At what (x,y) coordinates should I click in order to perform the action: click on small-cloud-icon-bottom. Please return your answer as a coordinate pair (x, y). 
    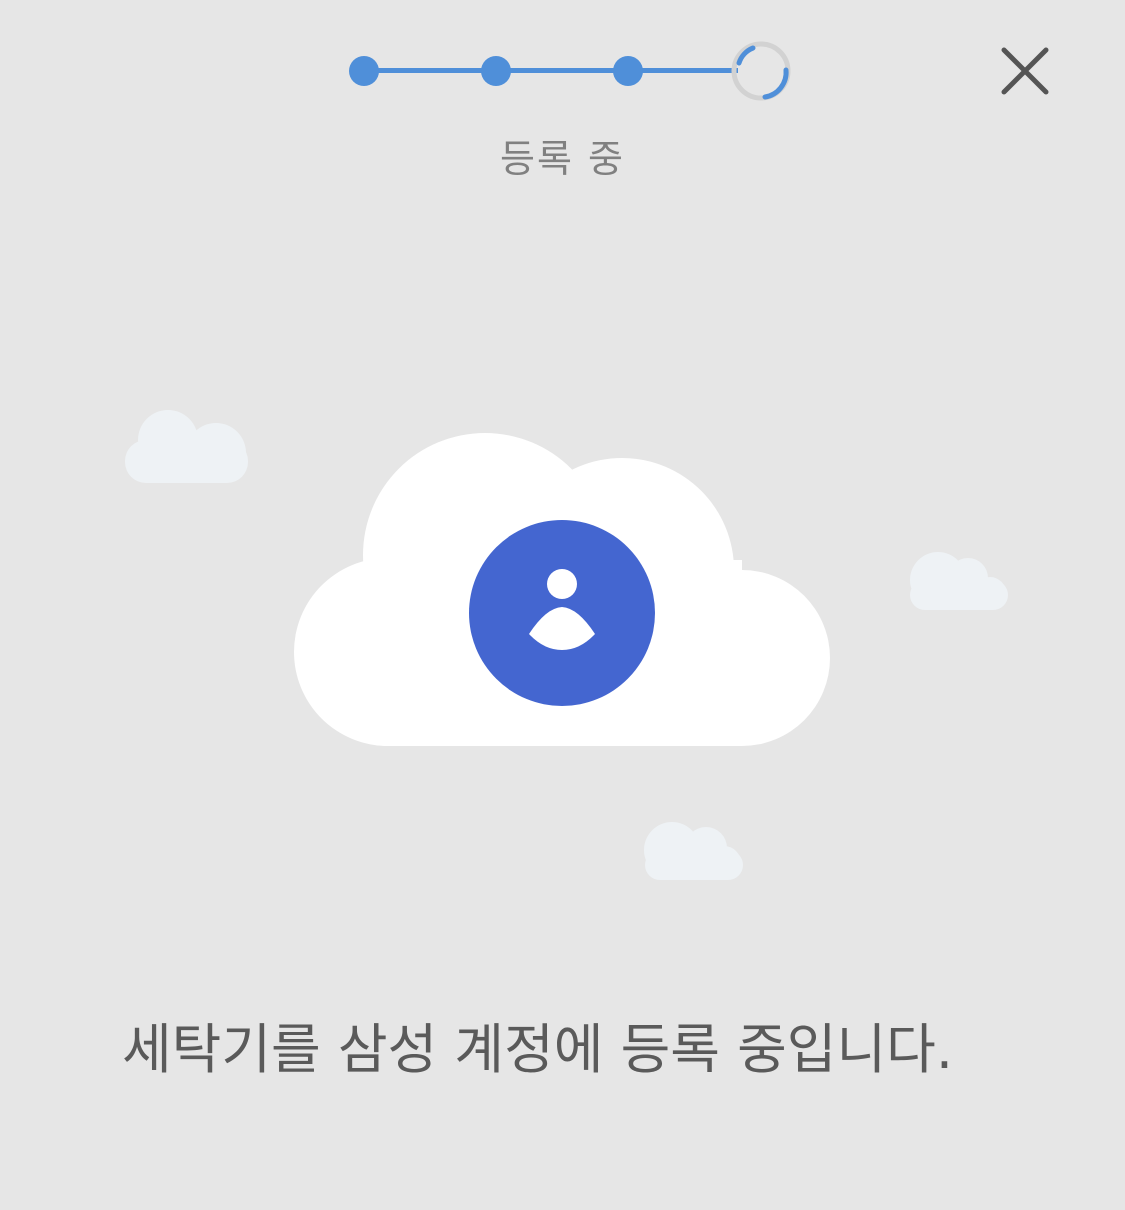
    Looking at the image, I should click on (693, 851).